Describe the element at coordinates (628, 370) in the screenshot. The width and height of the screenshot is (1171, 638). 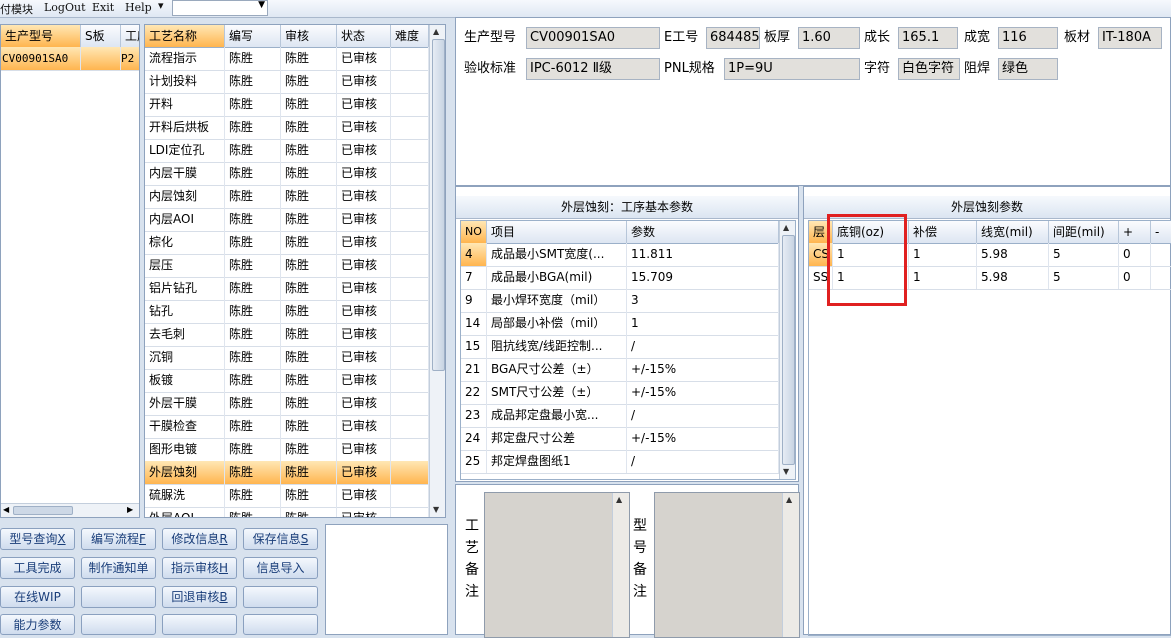
I see `table-row: 21 BGA尺寸公差（±） +/-15%` at that location.